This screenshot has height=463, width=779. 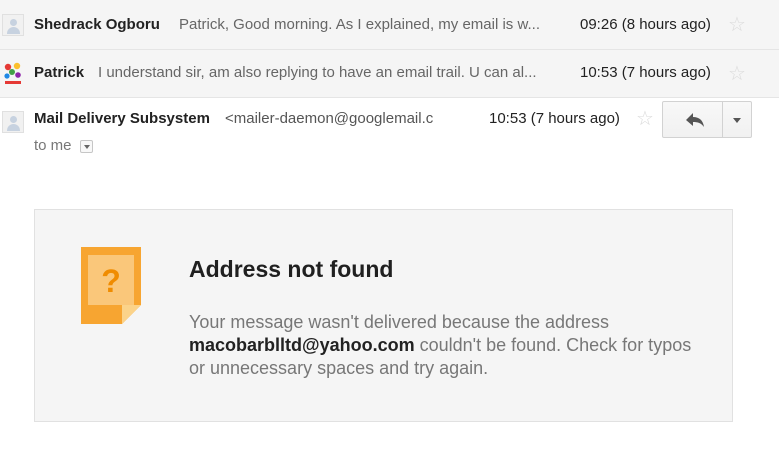 I want to click on message-time: 09:26 (8 hours ago), so click(x=645, y=24).